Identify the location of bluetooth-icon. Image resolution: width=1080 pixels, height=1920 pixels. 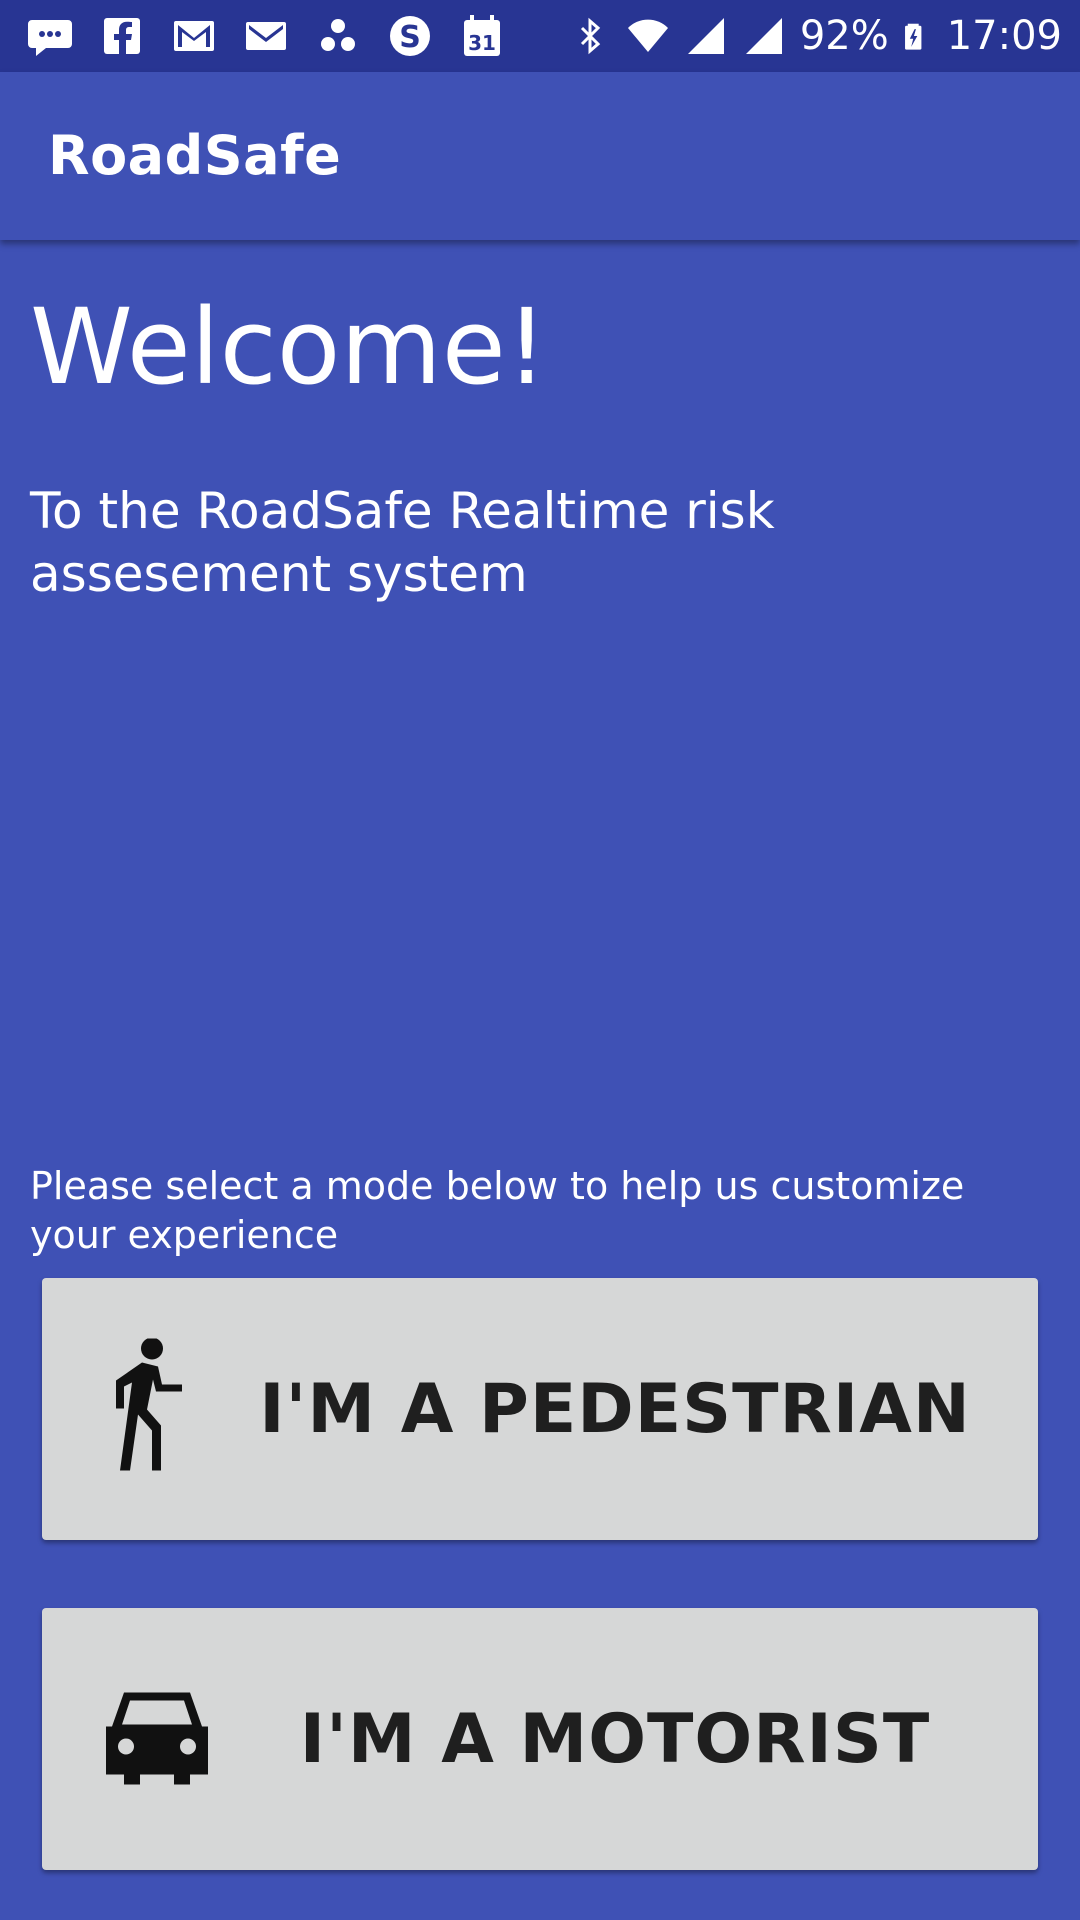
(590, 36).